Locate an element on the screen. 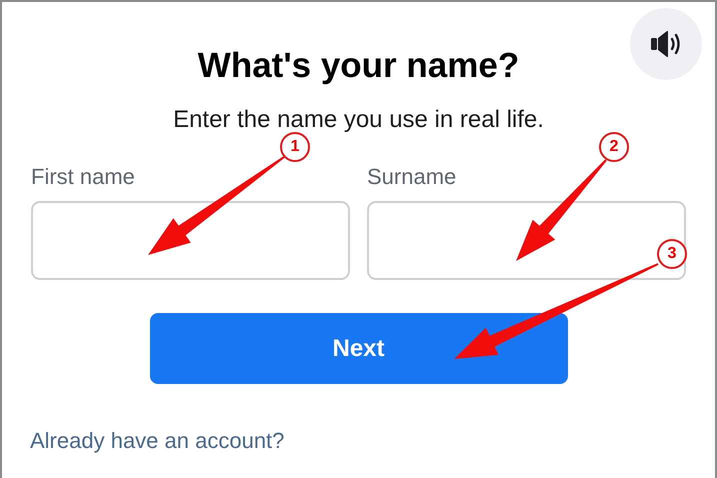 This screenshot has width=717, height=478. next-button: Next is located at coordinates (359, 348).